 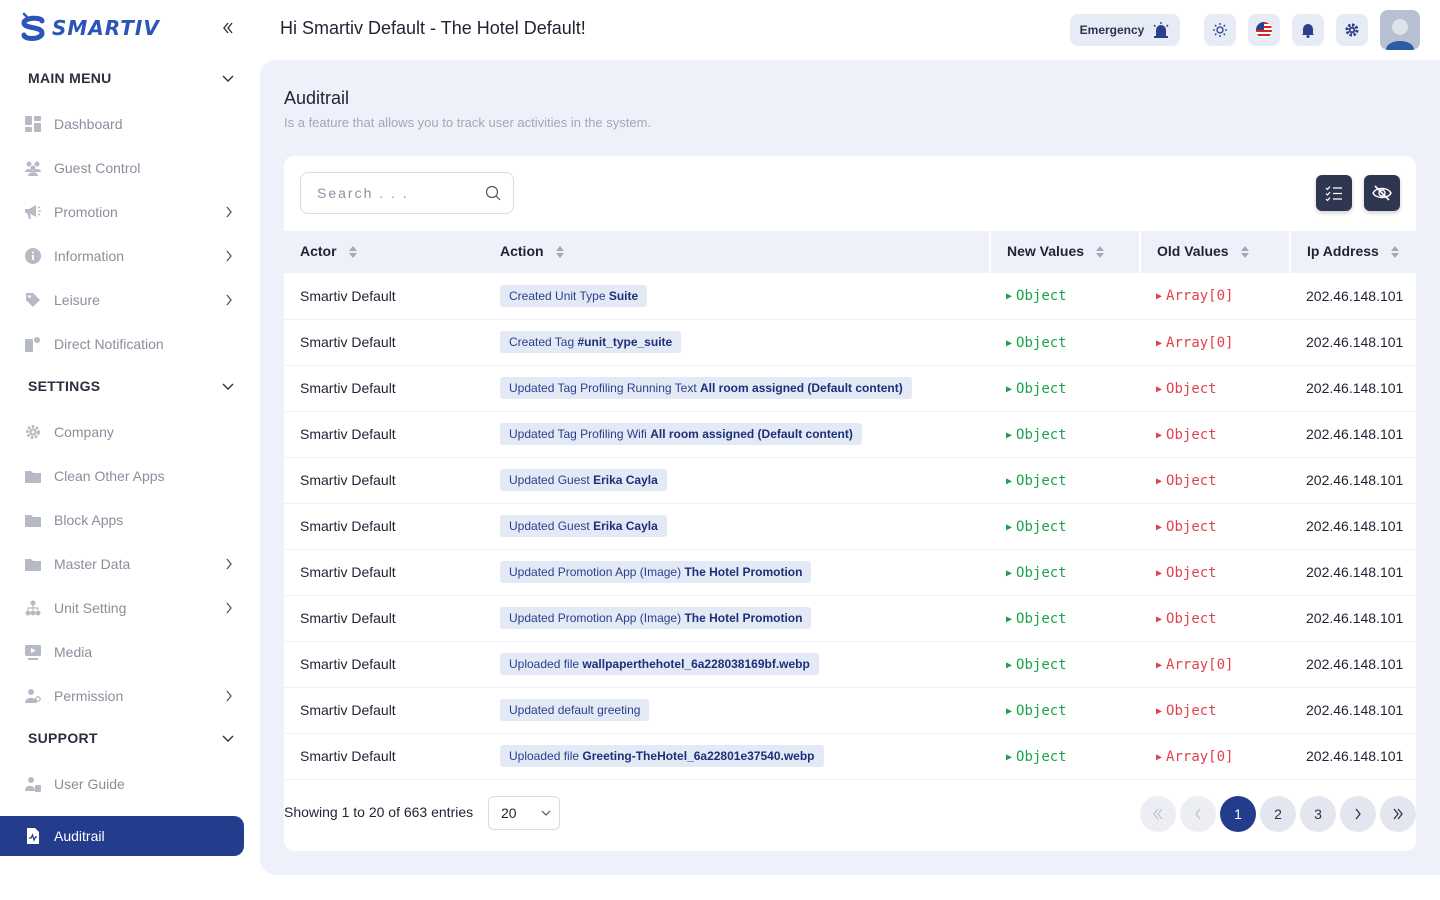 What do you see at coordinates (130, 696) in the screenshot?
I see `sidebar-item-permission: Permission` at bounding box center [130, 696].